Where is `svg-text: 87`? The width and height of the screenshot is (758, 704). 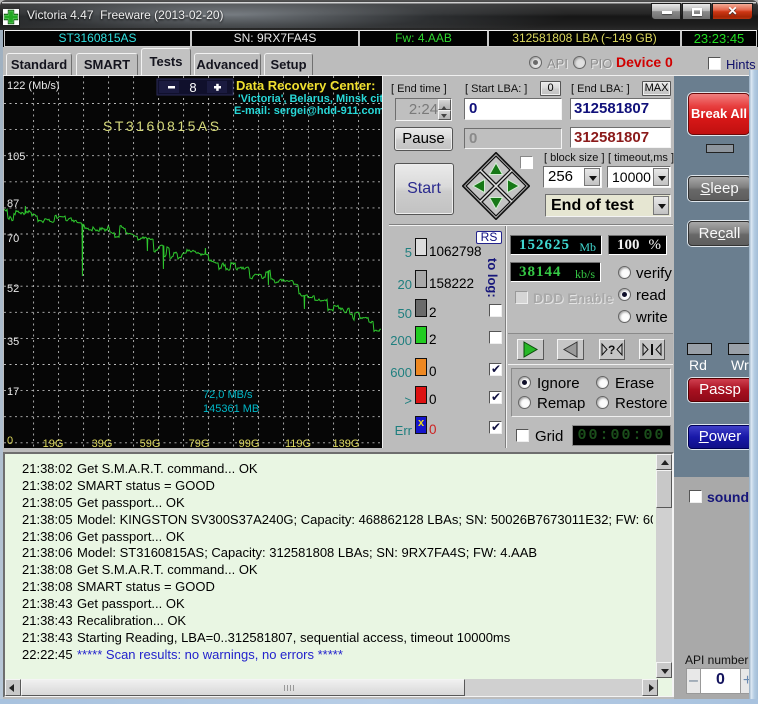
svg-text: 87 is located at coordinates (13, 204).